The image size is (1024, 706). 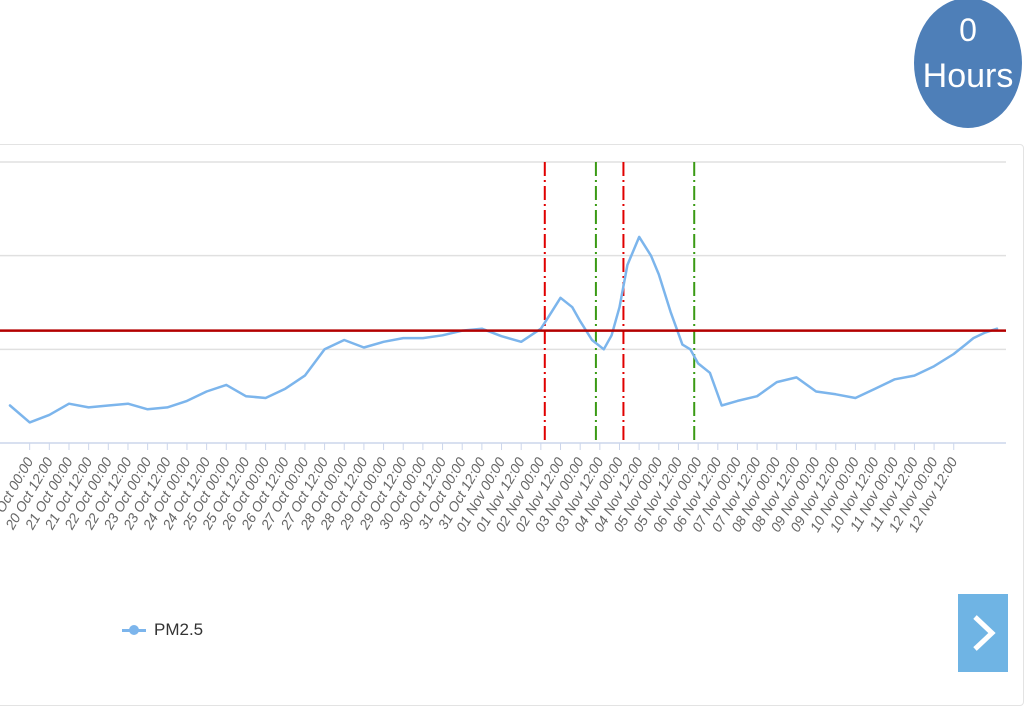 I want to click on chevron-right-icon, so click(x=984, y=633).